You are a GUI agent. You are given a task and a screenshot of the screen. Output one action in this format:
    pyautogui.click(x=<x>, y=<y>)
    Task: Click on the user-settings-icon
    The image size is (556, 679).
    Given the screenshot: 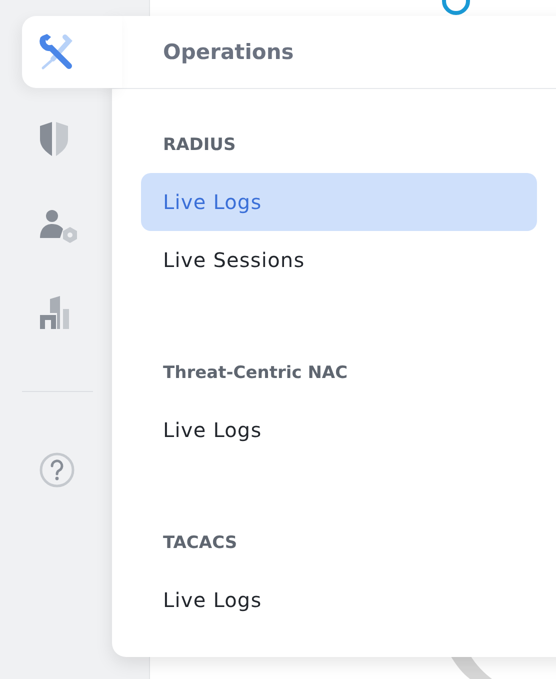 What is the action you would take?
    pyautogui.click(x=59, y=226)
    